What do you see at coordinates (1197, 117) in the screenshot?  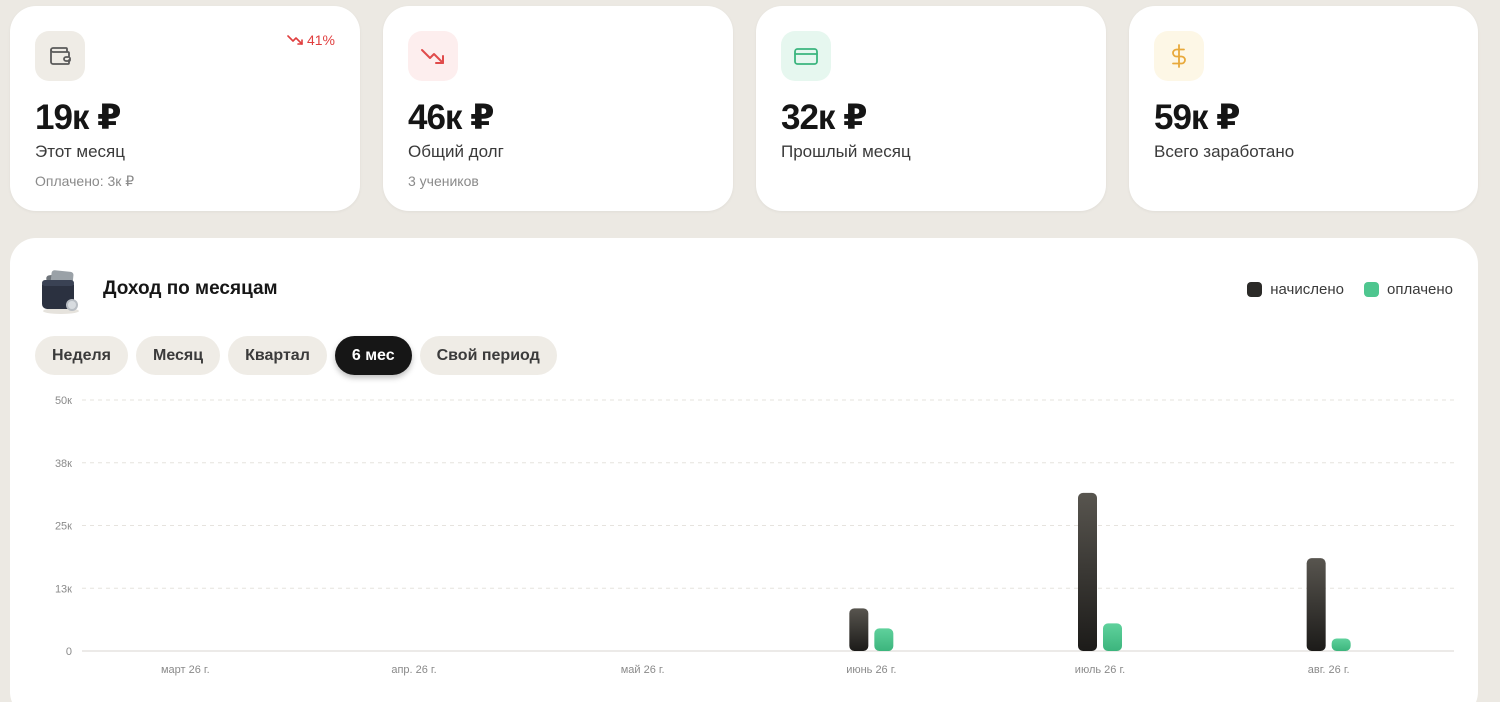 I see `stat-value: 59к ₽` at bounding box center [1197, 117].